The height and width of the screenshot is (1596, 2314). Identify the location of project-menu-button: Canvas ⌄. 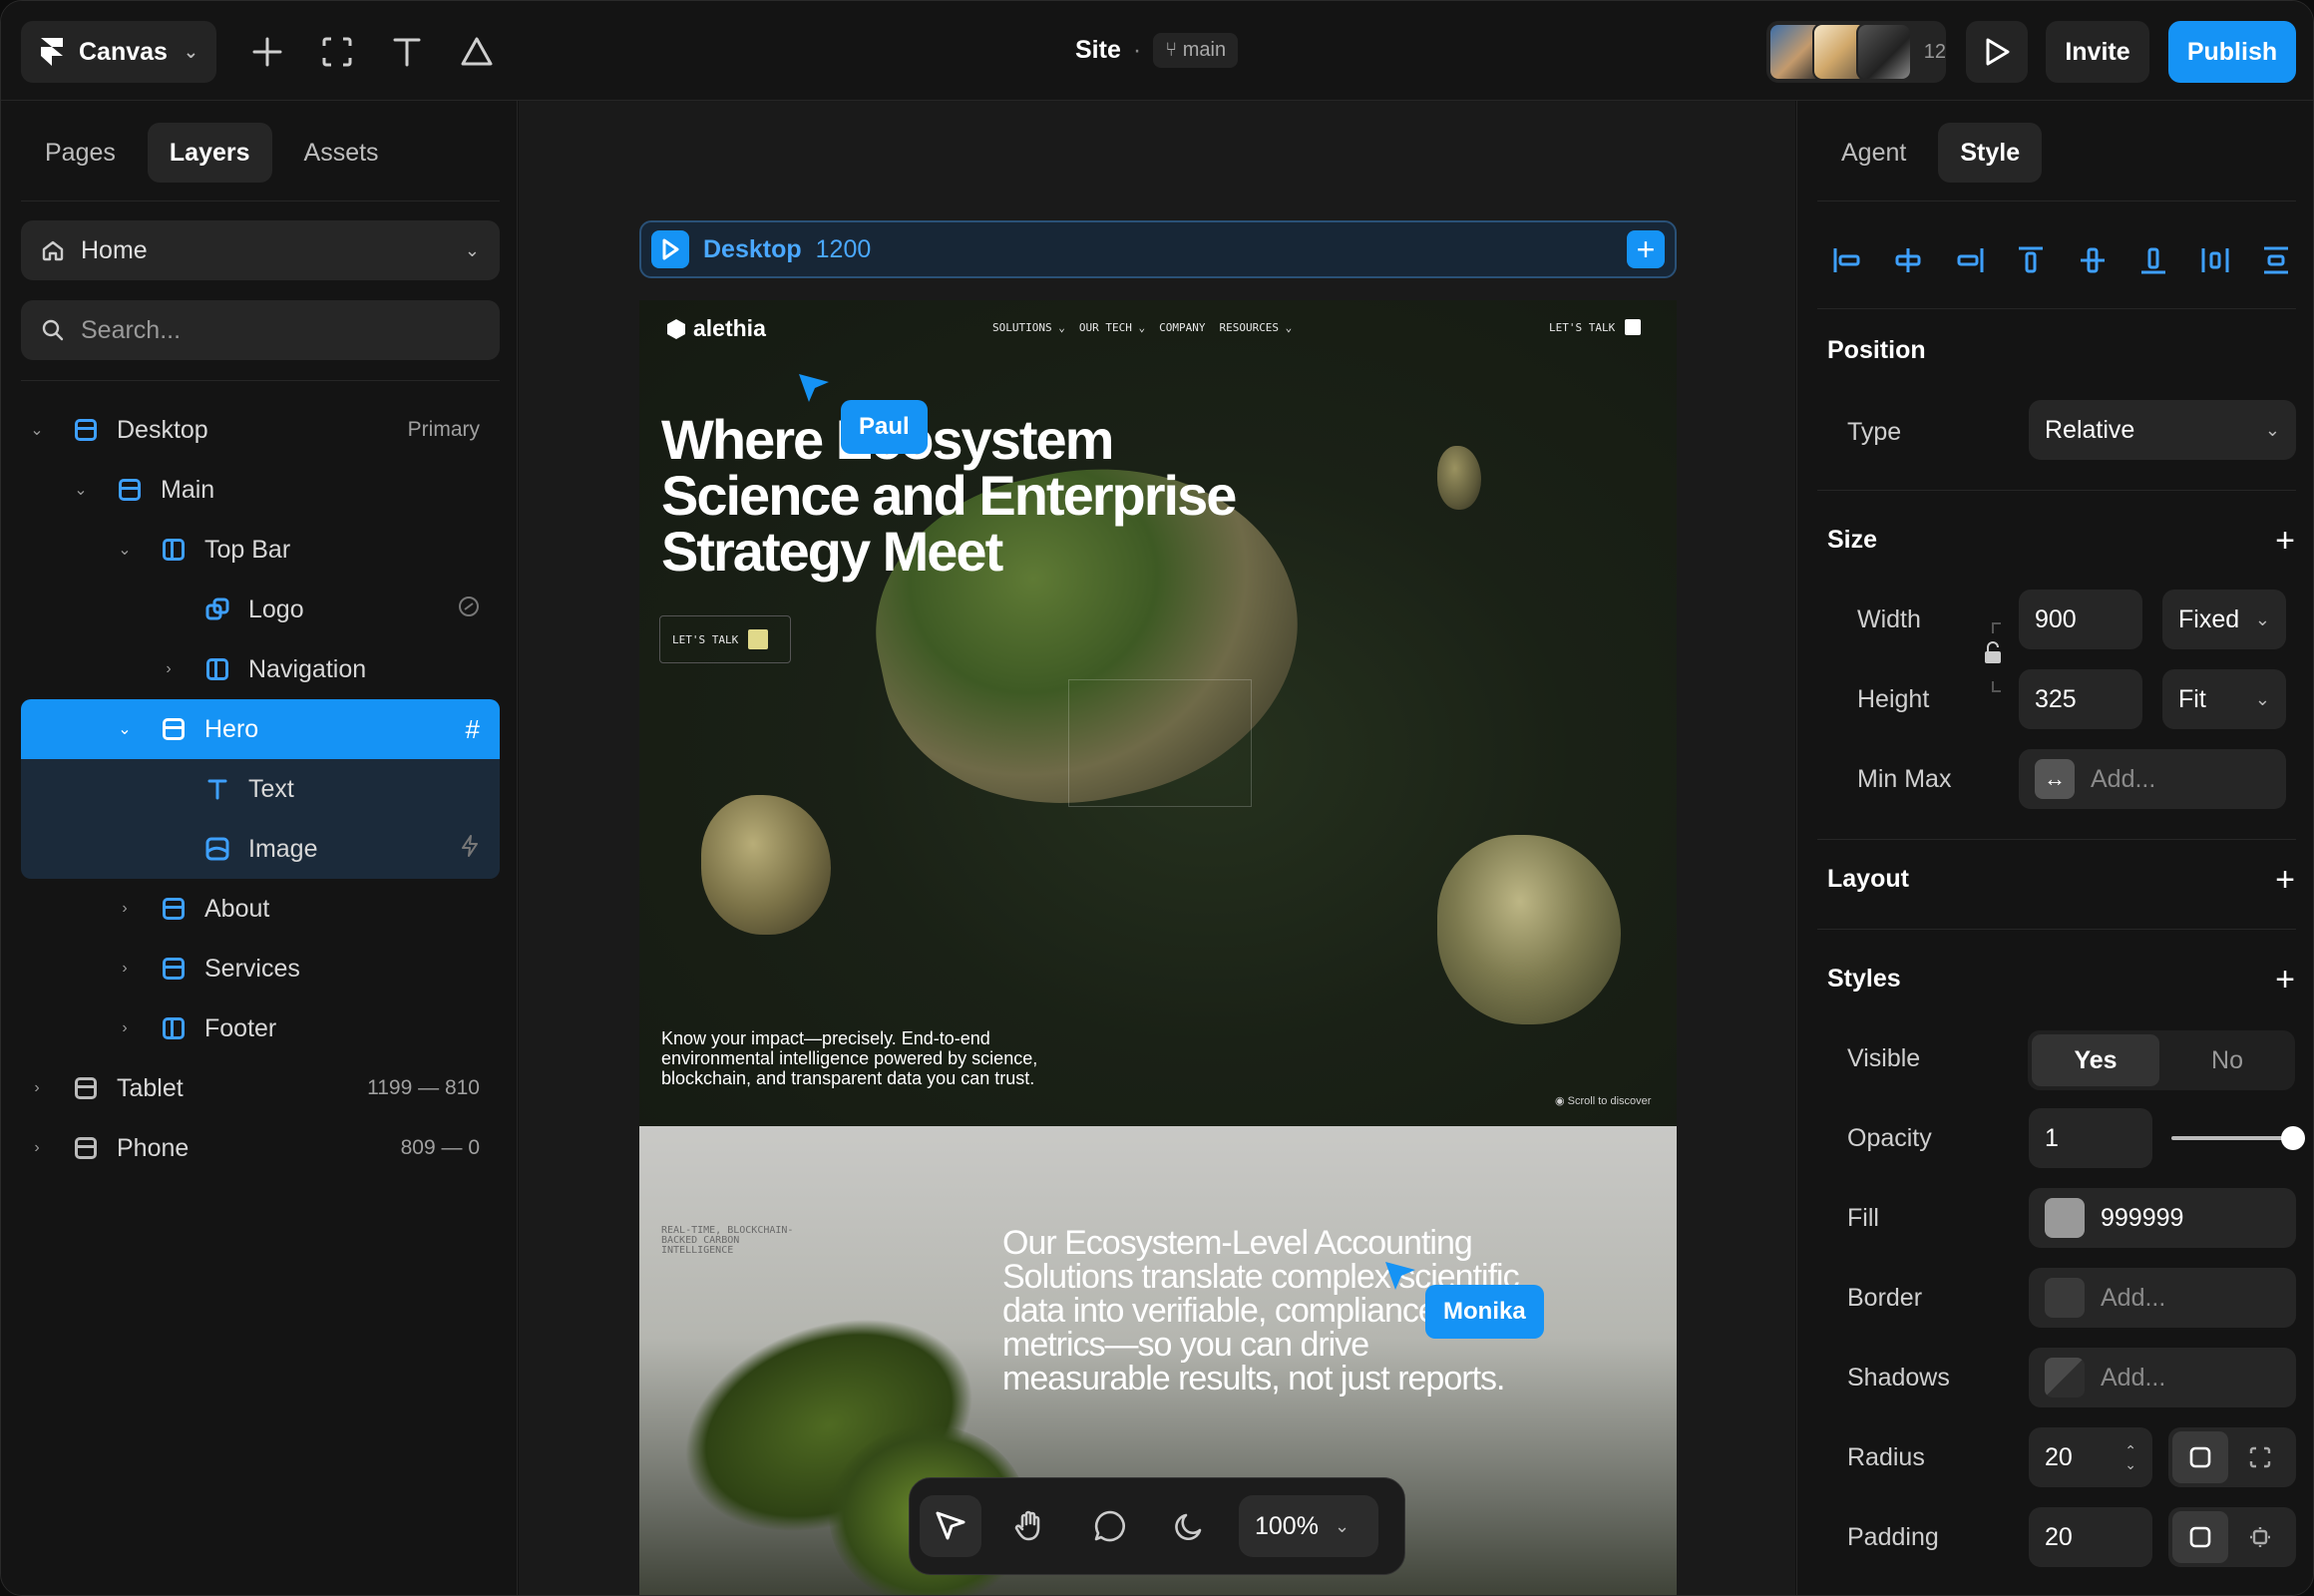
(118, 52).